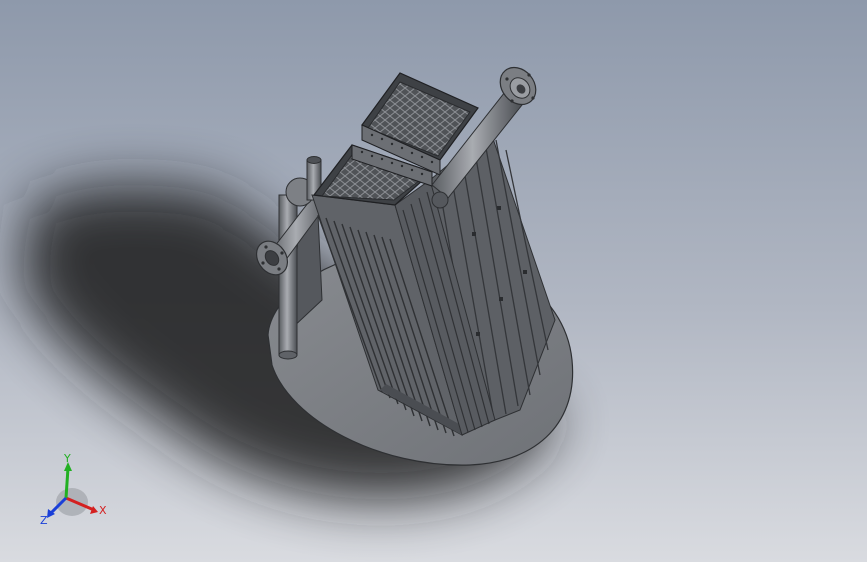  What do you see at coordinates (288, 277) in the screenshot?
I see `vertical-pipe-left` at bounding box center [288, 277].